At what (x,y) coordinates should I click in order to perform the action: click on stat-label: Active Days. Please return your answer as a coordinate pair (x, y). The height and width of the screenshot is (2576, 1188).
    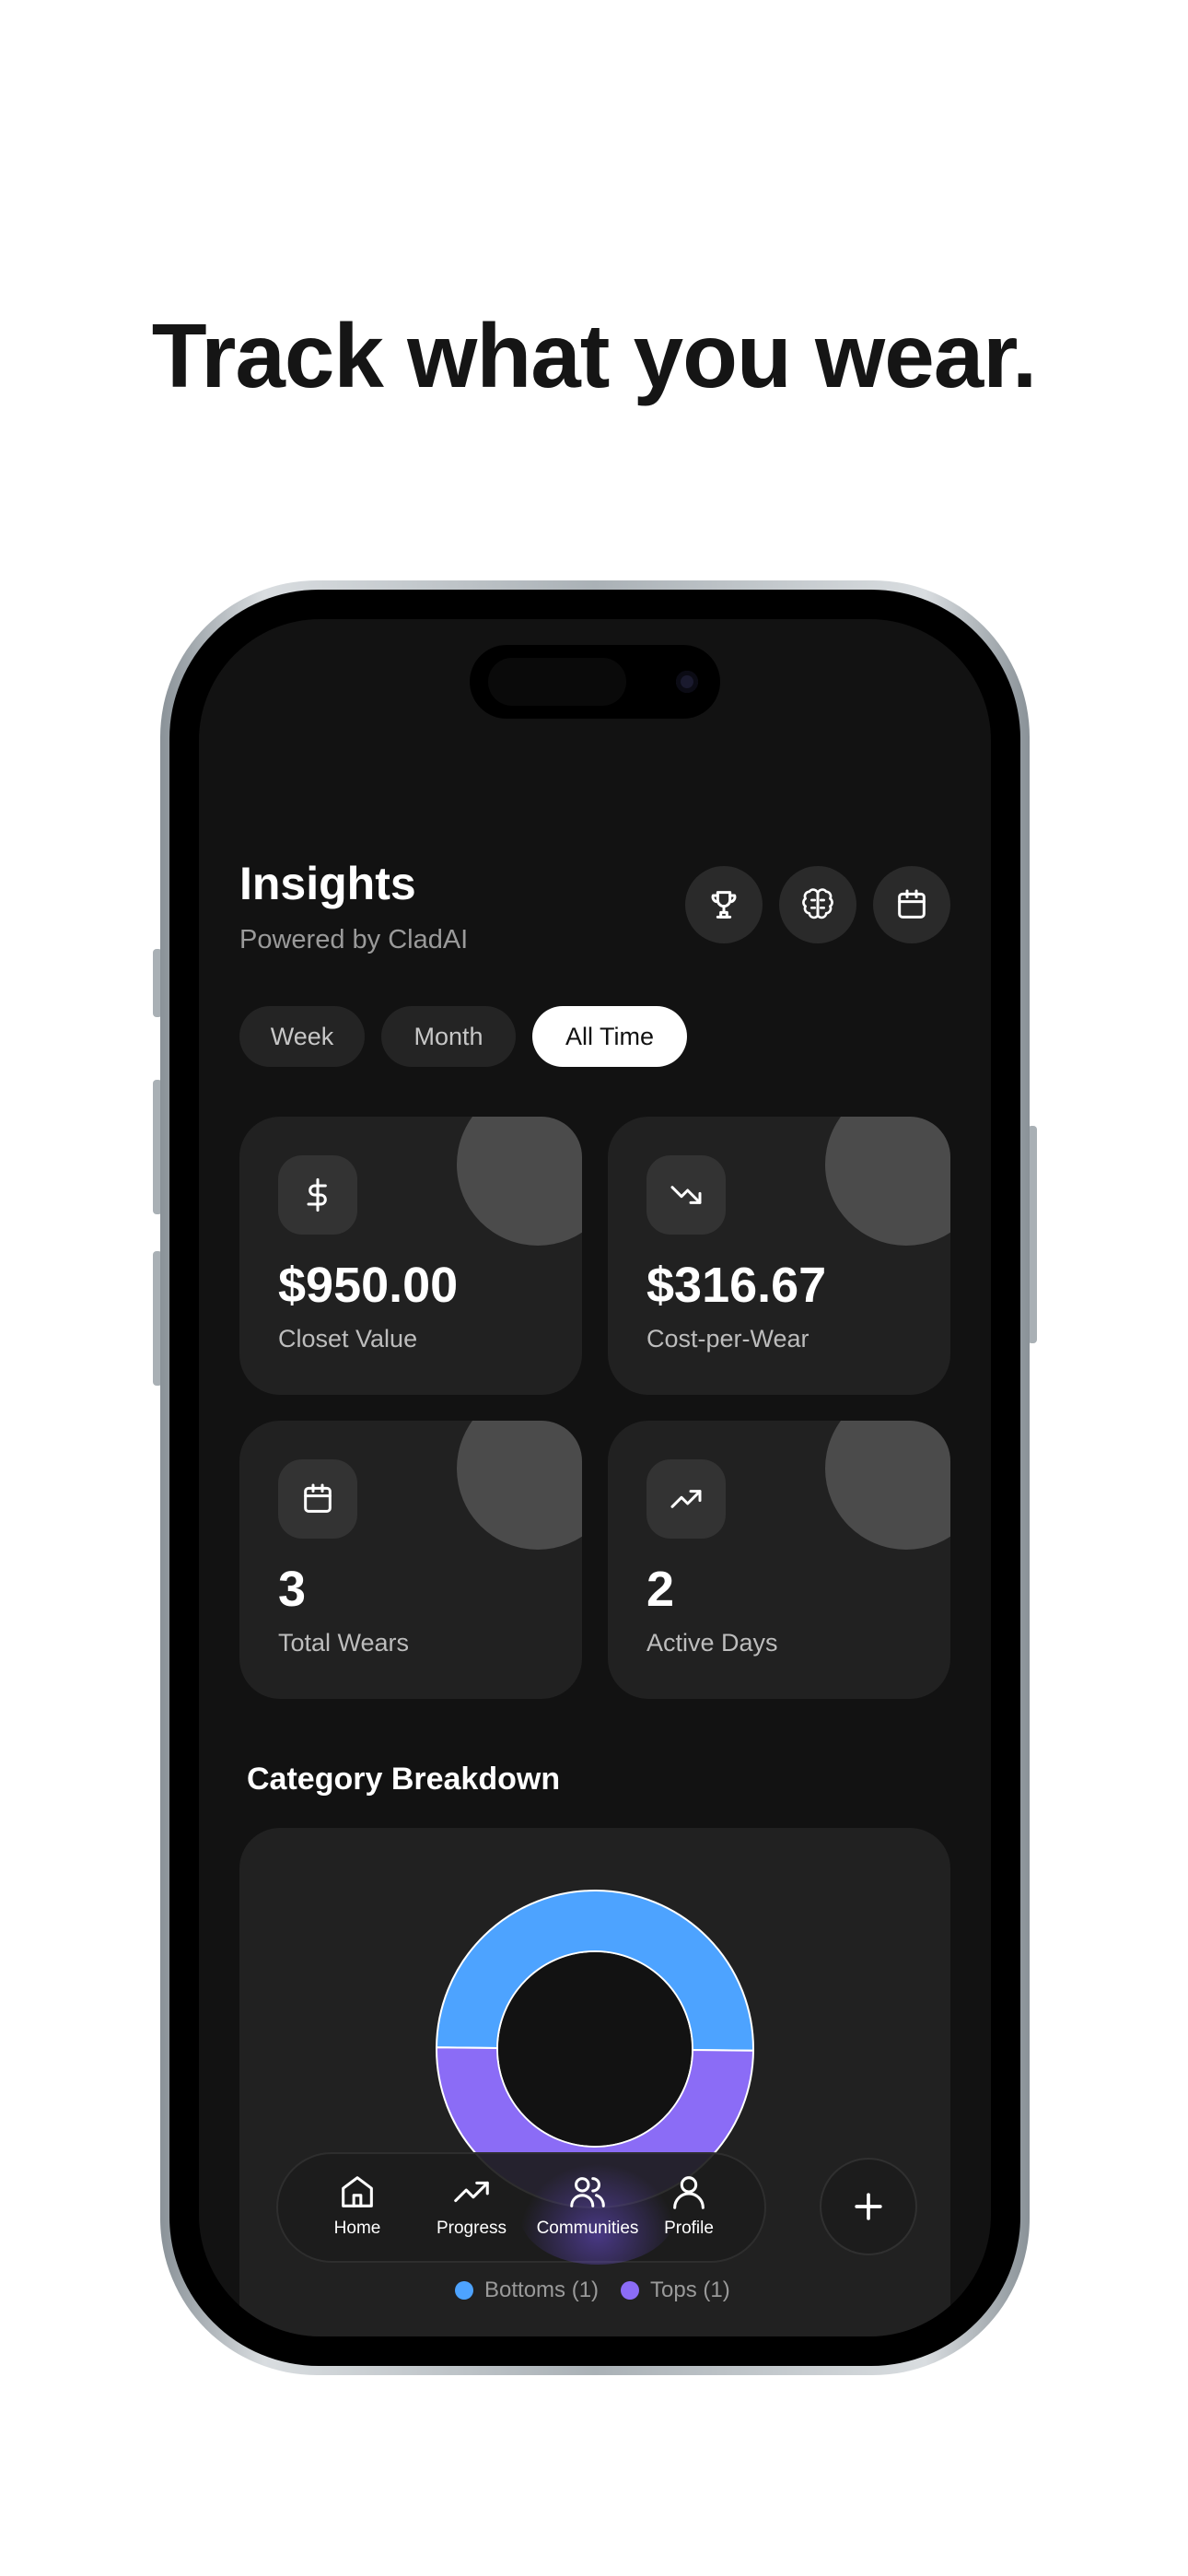
    Looking at the image, I should click on (712, 1643).